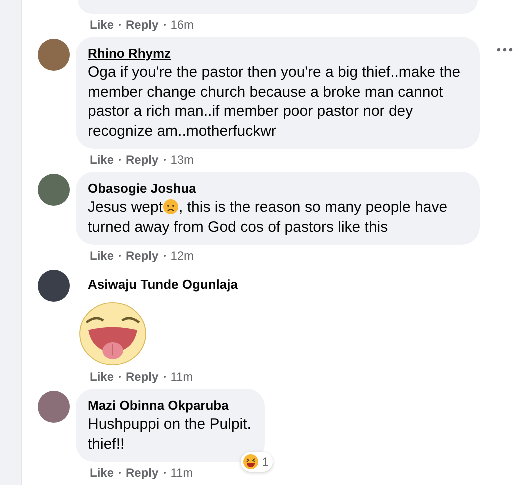 Image resolution: width=523 pixels, height=485 pixels. Describe the element at coordinates (158, 405) in the screenshot. I see `author-name: Mazi Obinna Okparuba` at that location.